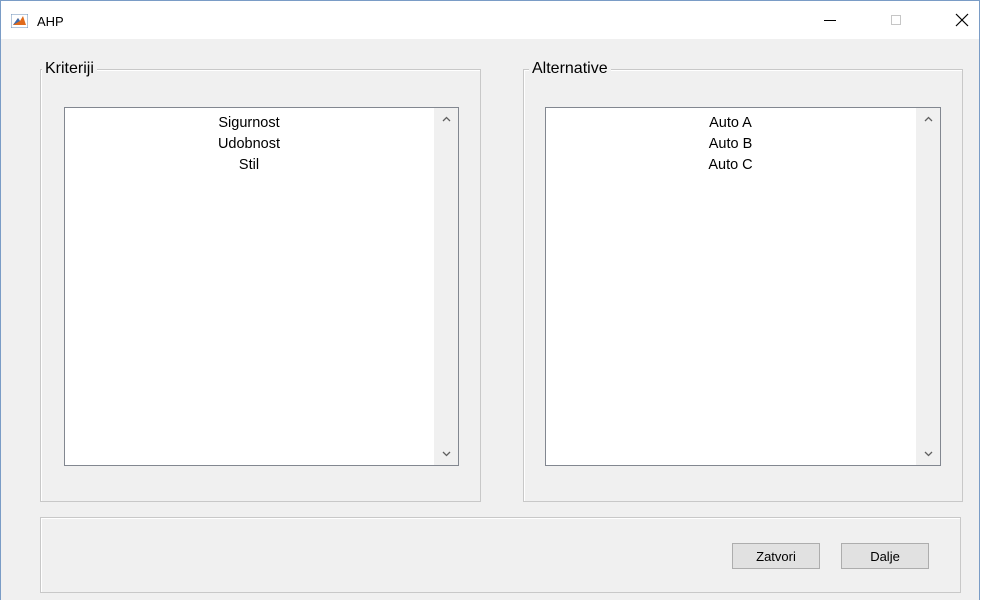 The height and width of the screenshot is (601, 981). Describe the element at coordinates (19, 21) in the screenshot. I see `matlab-app-icon` at that location.